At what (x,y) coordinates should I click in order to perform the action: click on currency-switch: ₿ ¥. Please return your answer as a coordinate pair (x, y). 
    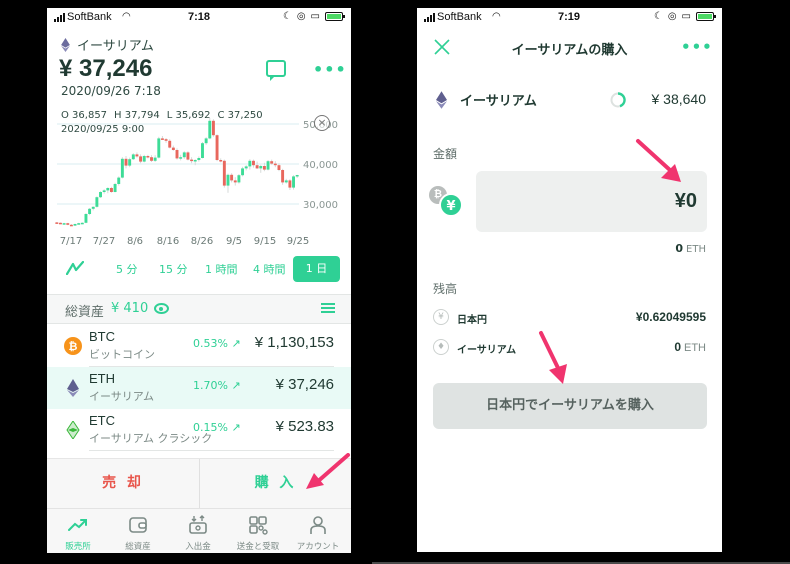
    Looking at the image, I should click on (449, 204).